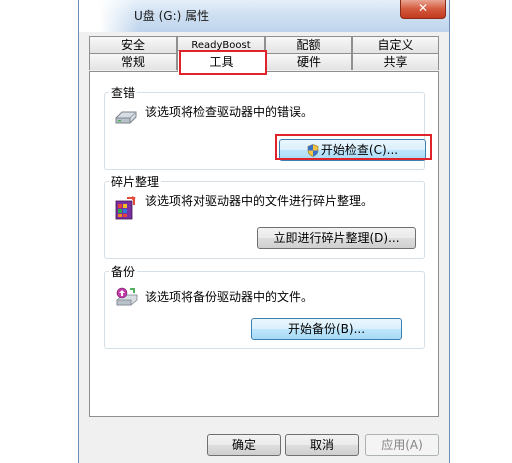  Describe the element at coordinates (133, 44) in the screenshot. I see `tab-security: 安全` at that location.